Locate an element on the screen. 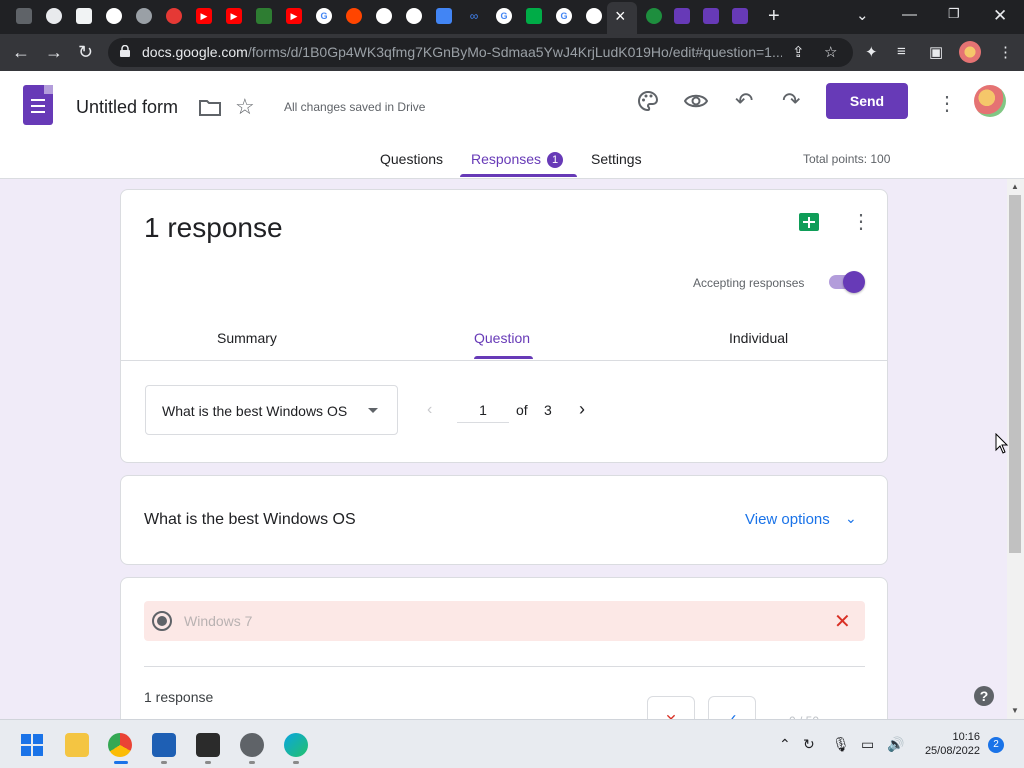 Image resolution: width=1024 pixels, height=768 pixels. redo-icon: ↷ is located at coordinates (791, 101).